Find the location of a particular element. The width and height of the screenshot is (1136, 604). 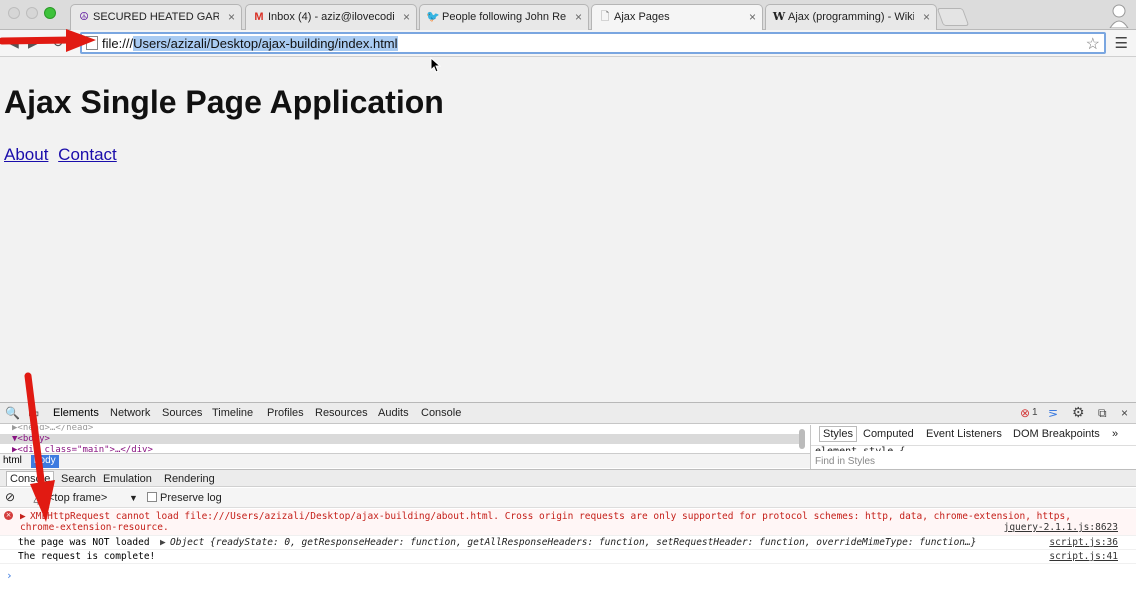

menu-icon: ☰ is located at coordinates (1121, 43).